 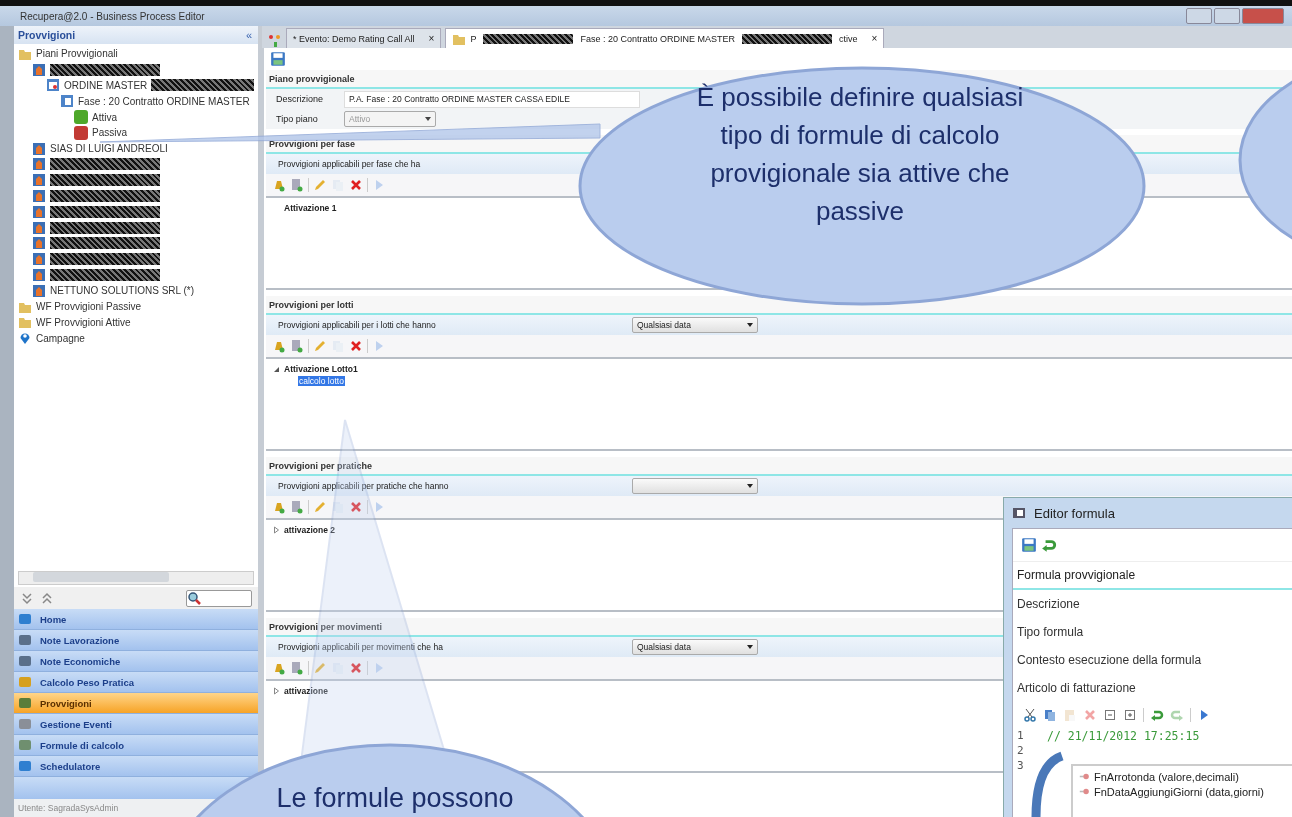 I want to click on tree-item: Piani Provvigionali, so click(x=77, y=54).